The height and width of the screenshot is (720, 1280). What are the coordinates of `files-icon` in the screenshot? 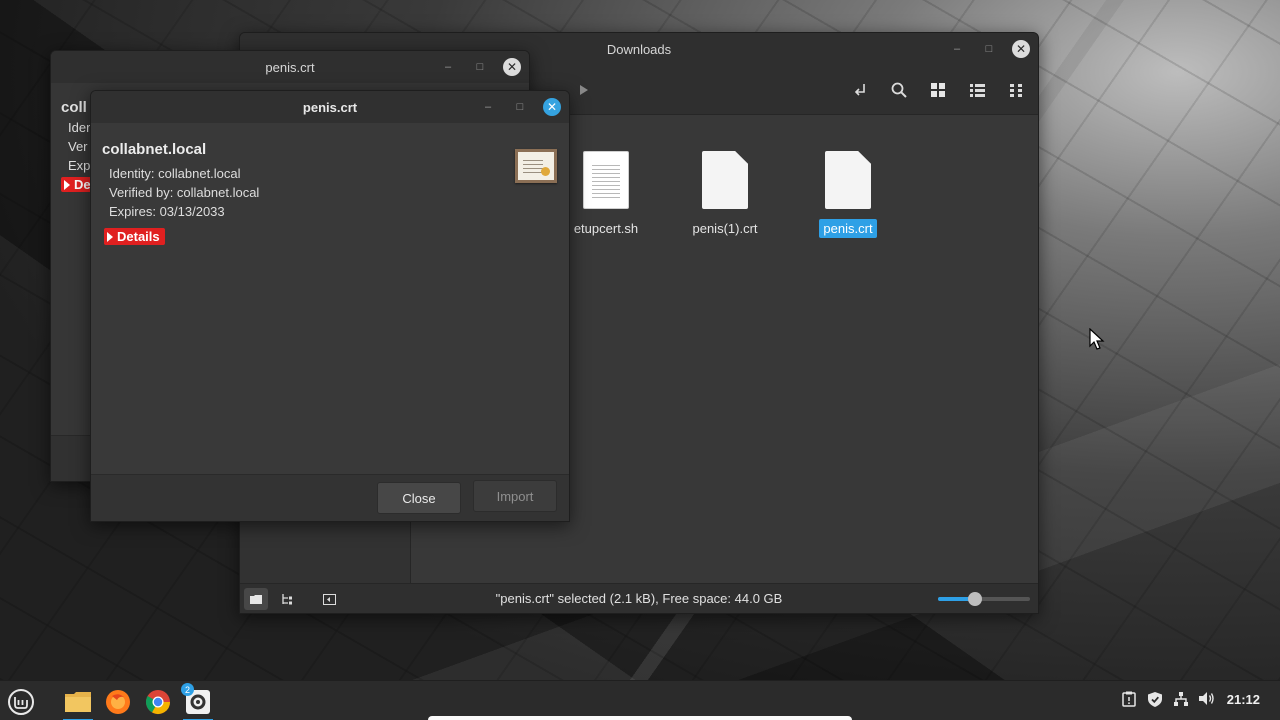 It's located at (78, 702).